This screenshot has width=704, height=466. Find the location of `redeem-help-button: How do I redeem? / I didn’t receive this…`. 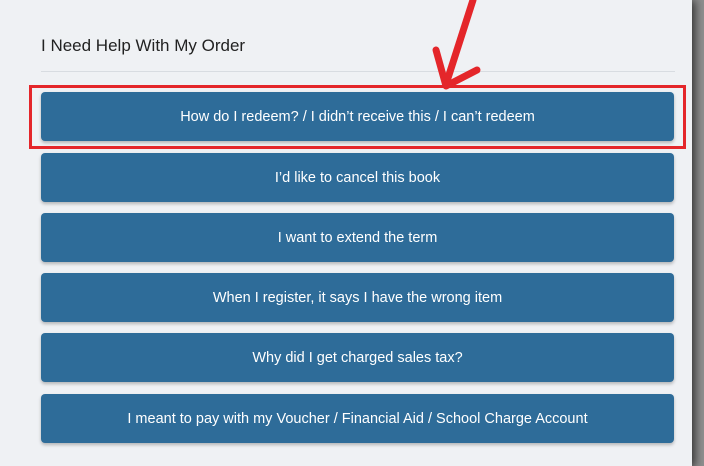

redeem-help-button: How do I redeem? / I didn’t receive this… is located at coordinates (357, 116).